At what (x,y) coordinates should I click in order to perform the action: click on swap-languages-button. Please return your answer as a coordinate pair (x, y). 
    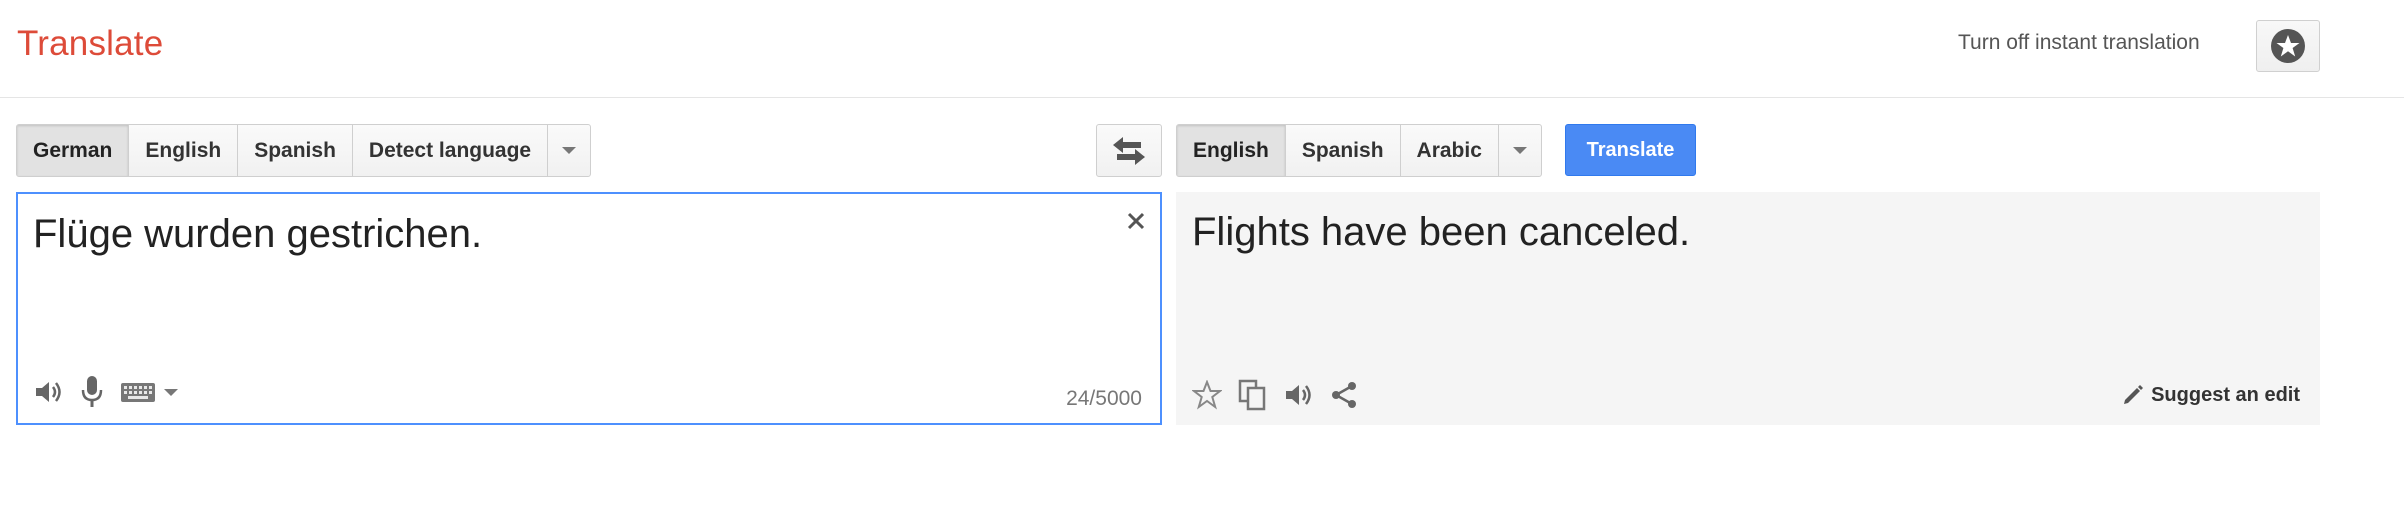
    Looking at the image, I should click on (1129, 150).